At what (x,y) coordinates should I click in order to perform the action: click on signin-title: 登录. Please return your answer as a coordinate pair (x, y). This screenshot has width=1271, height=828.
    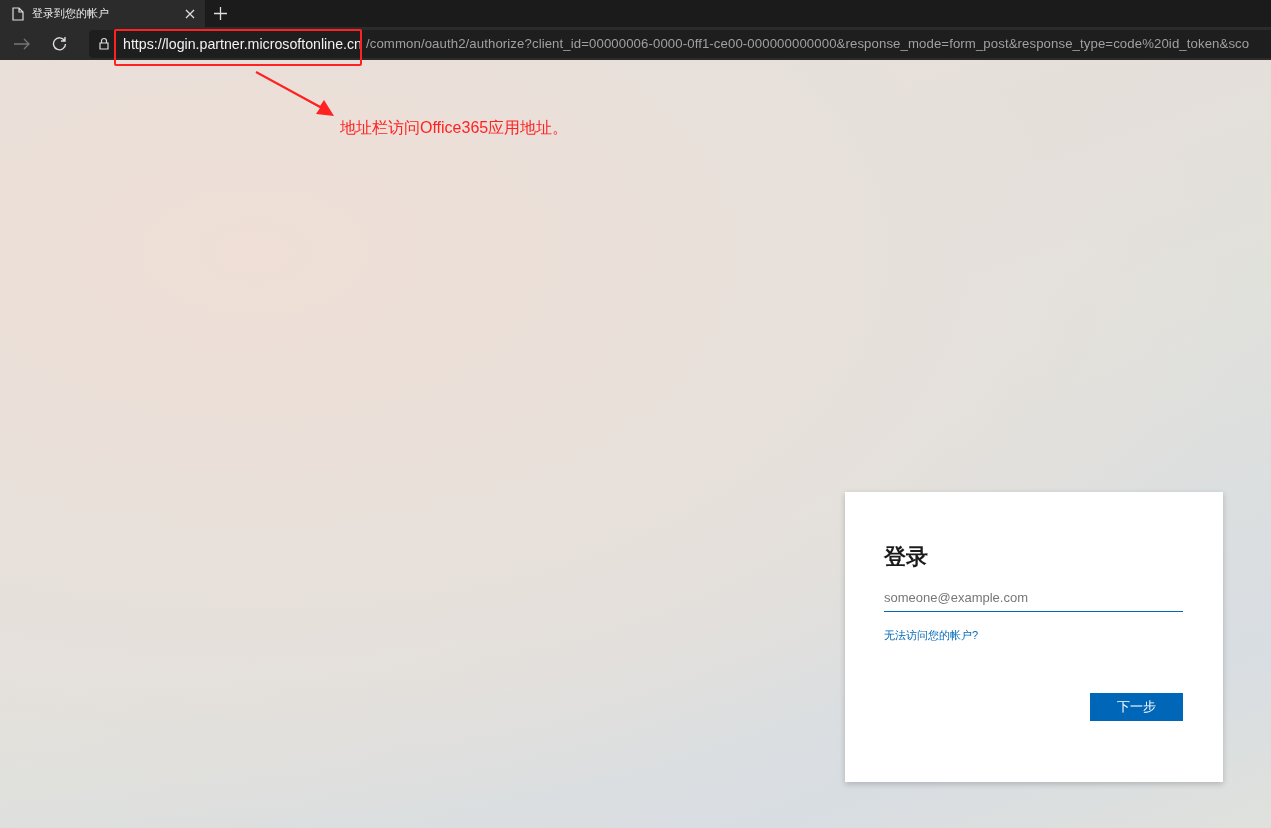
    Looking at the image, I should click on (906, 557).